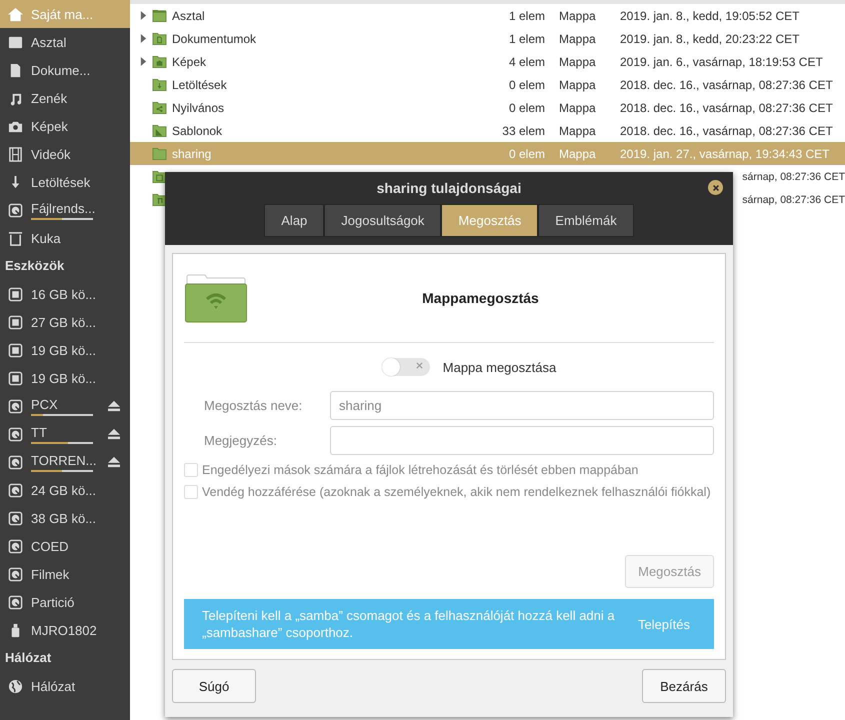 The width and height of the screenshot is (845, 720). What do you see at coordinates (499, 367) in the screenshot?
I see `toggle-label: Mappa megosztása` at bounding box center [499, 367].